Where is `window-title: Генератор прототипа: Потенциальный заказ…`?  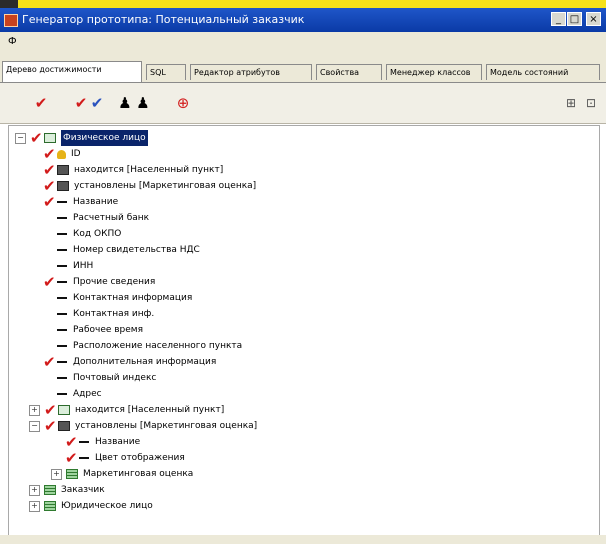 window-title: Генератор прототипа: Потенциальный заказ… is located at coordinates (163, 19).